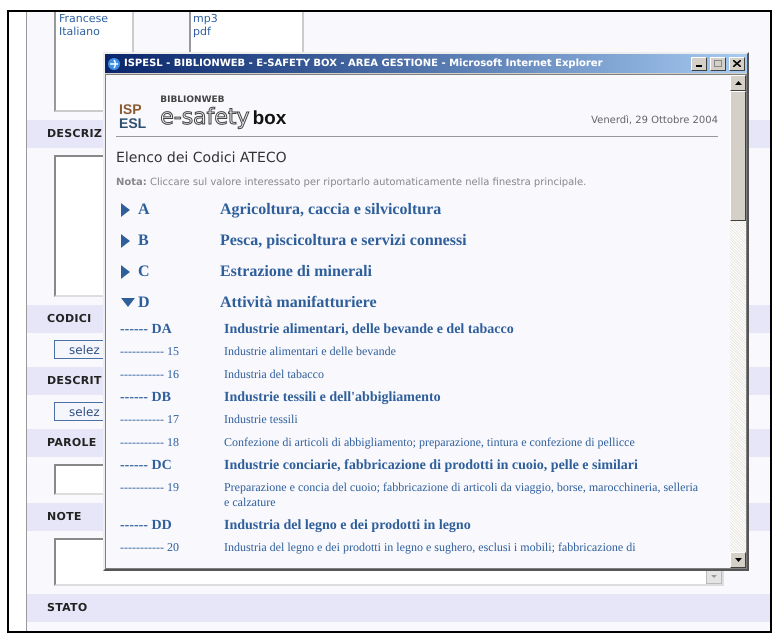 This screenshot has height=635, width=778. Describe the element at coordinates (296, 272) in the screenshot. I see `section-link: Estrazione di minerali` at that location.